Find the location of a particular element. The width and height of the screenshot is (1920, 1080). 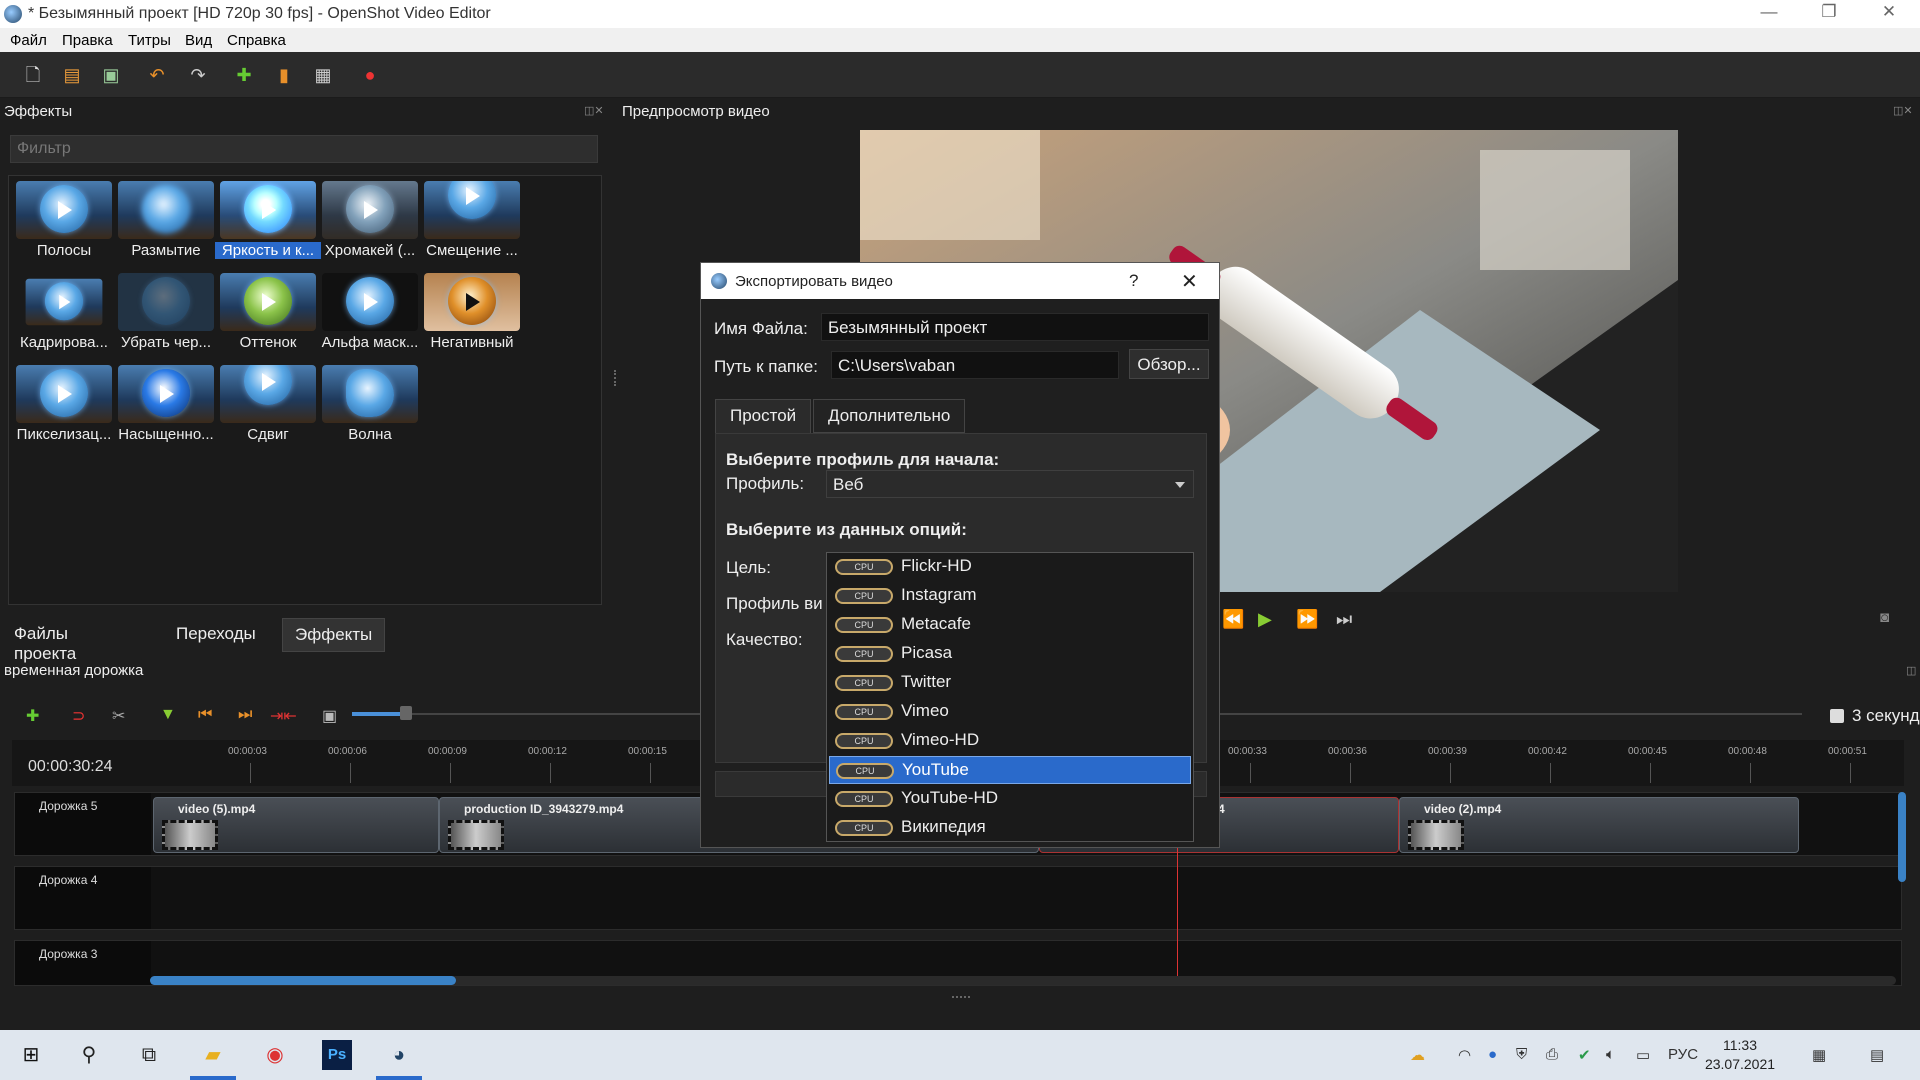

volume-icon: 🔈︎ is located at coordinates (1610, 1054).